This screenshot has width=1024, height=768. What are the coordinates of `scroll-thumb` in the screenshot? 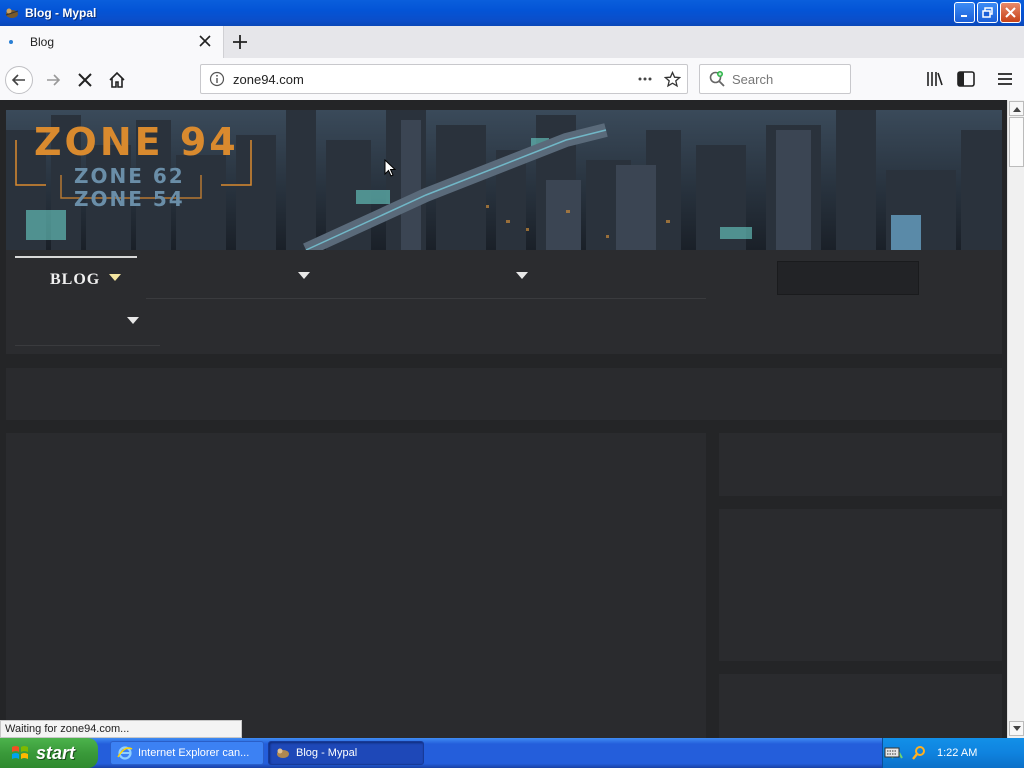 It's located at (1016, 142).